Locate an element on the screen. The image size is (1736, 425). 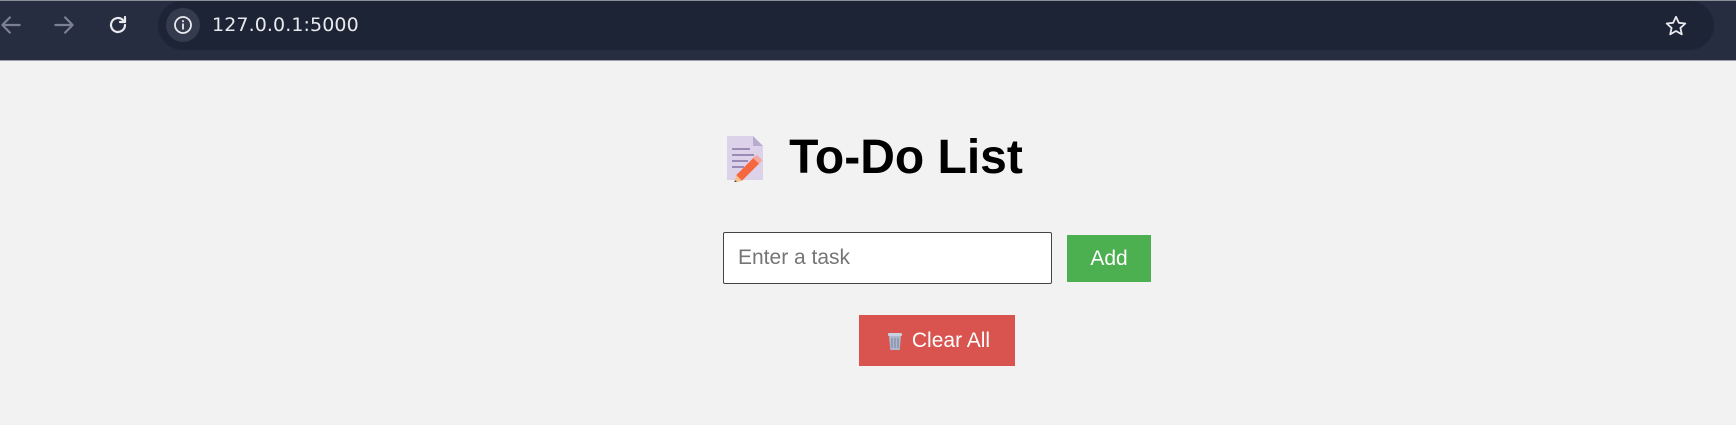
reload-button is located at coordinates (118, 25).